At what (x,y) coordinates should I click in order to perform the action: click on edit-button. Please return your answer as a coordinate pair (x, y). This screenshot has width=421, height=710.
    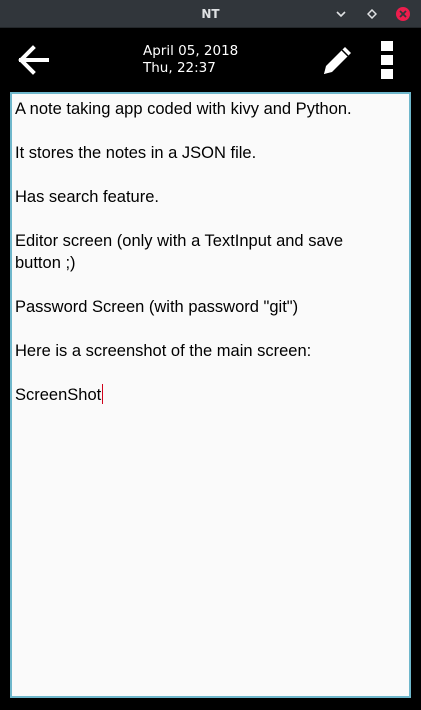
    Looking at the image, I should click on (338, 60).